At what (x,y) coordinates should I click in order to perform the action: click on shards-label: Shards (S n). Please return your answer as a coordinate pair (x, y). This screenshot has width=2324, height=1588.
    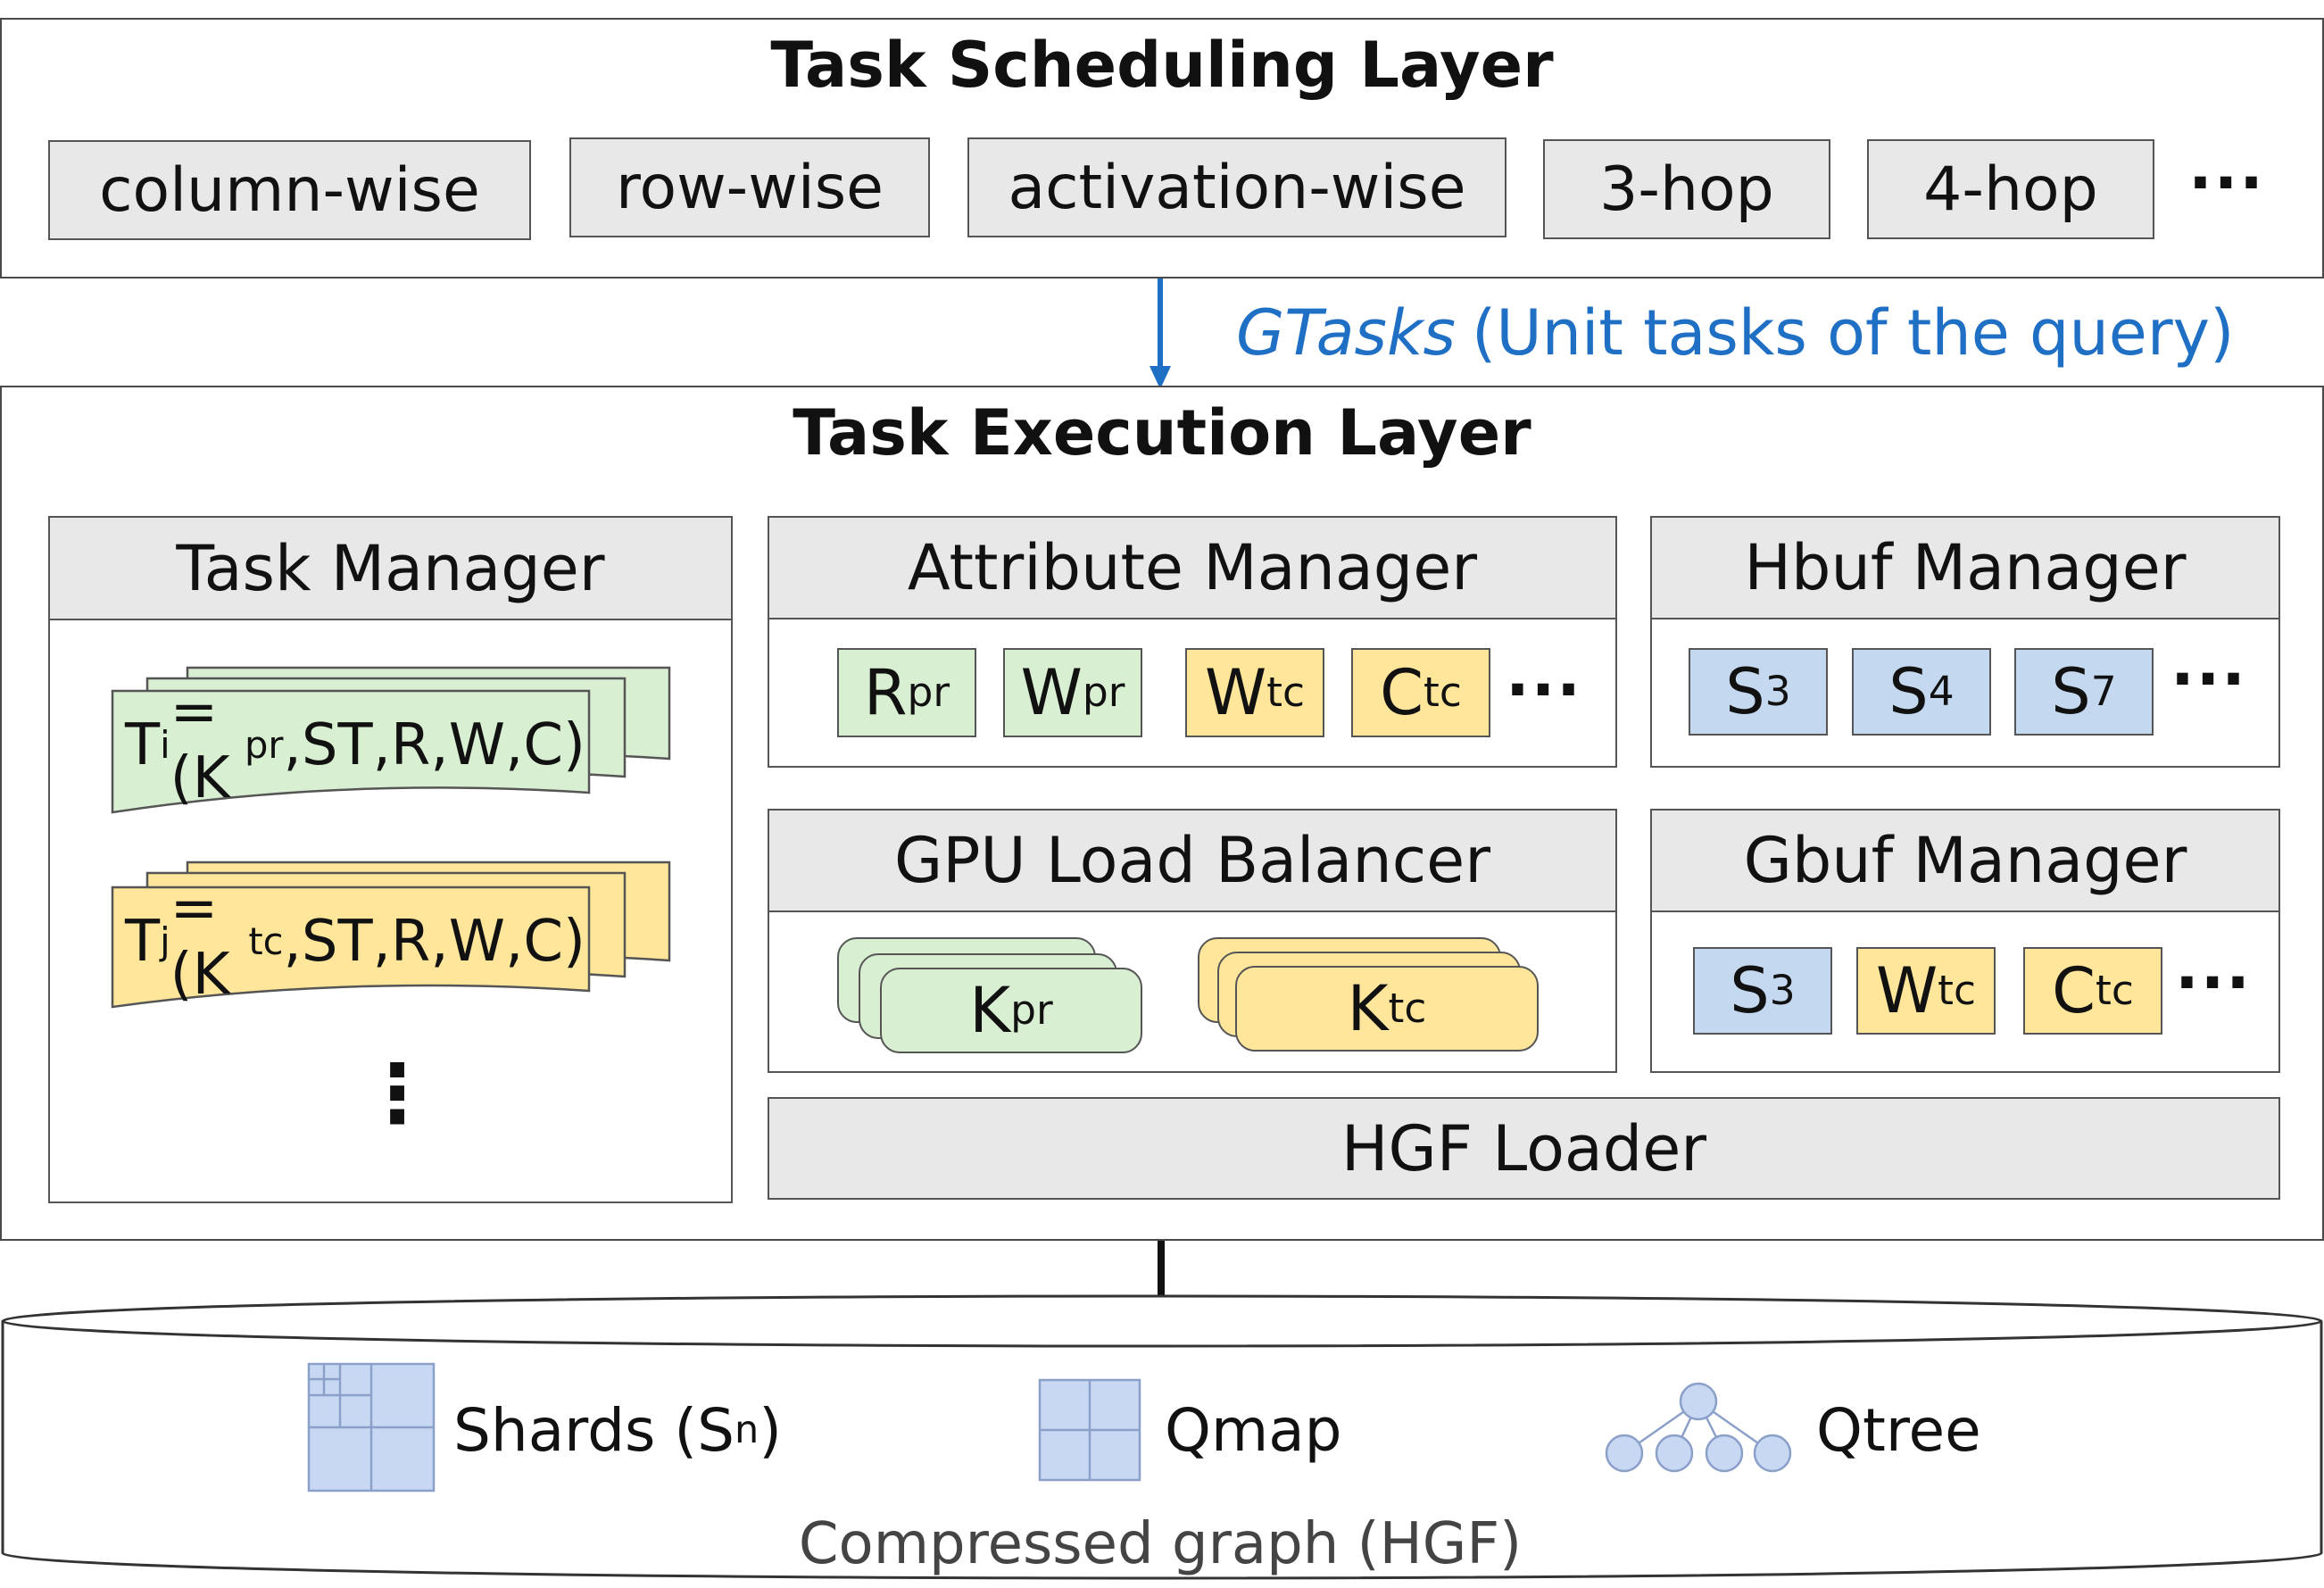
    Looking at the image, I should click on (617, 1430).